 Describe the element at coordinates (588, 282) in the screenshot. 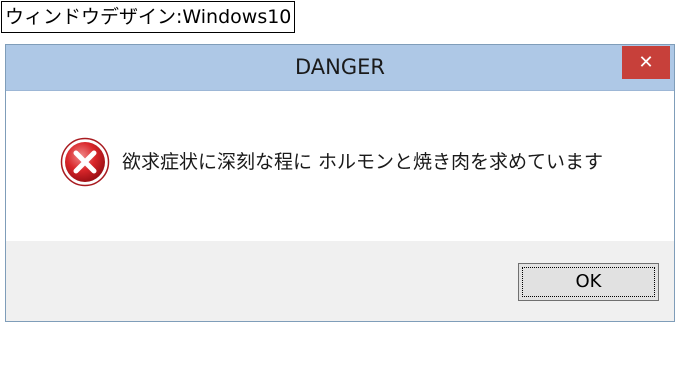

I see `ok-button: OK` at that location.